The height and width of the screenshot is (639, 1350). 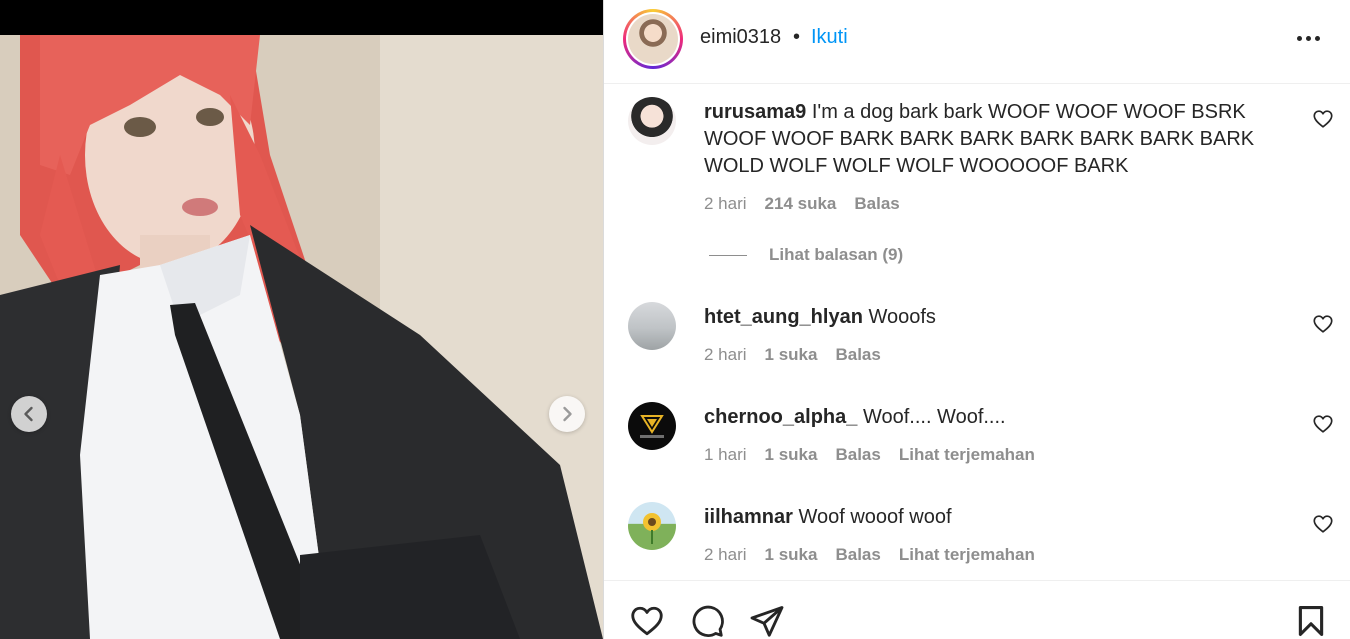 I want to click on chevron-right-icon, so click(x=567, y=414).